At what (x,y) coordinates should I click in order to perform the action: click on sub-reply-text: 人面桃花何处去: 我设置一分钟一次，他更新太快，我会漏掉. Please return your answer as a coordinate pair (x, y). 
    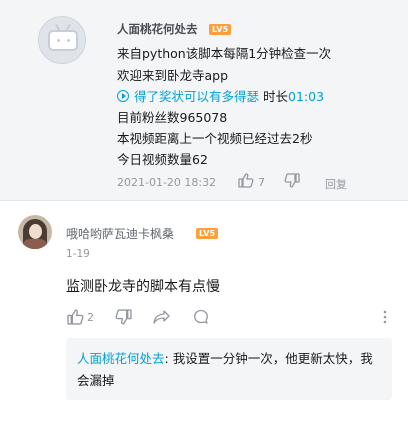
    Looking at the image, I should click on (227, 370).